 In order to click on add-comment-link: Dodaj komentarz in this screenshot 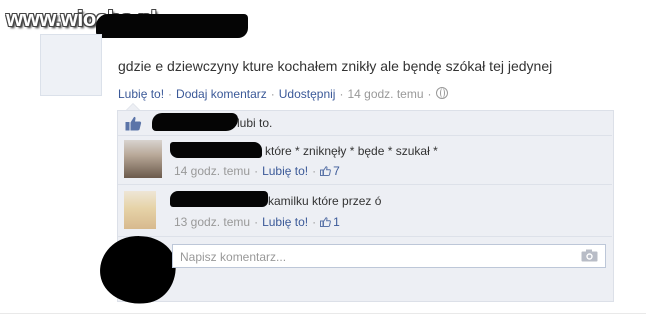, I will do `click(221, 94)`.